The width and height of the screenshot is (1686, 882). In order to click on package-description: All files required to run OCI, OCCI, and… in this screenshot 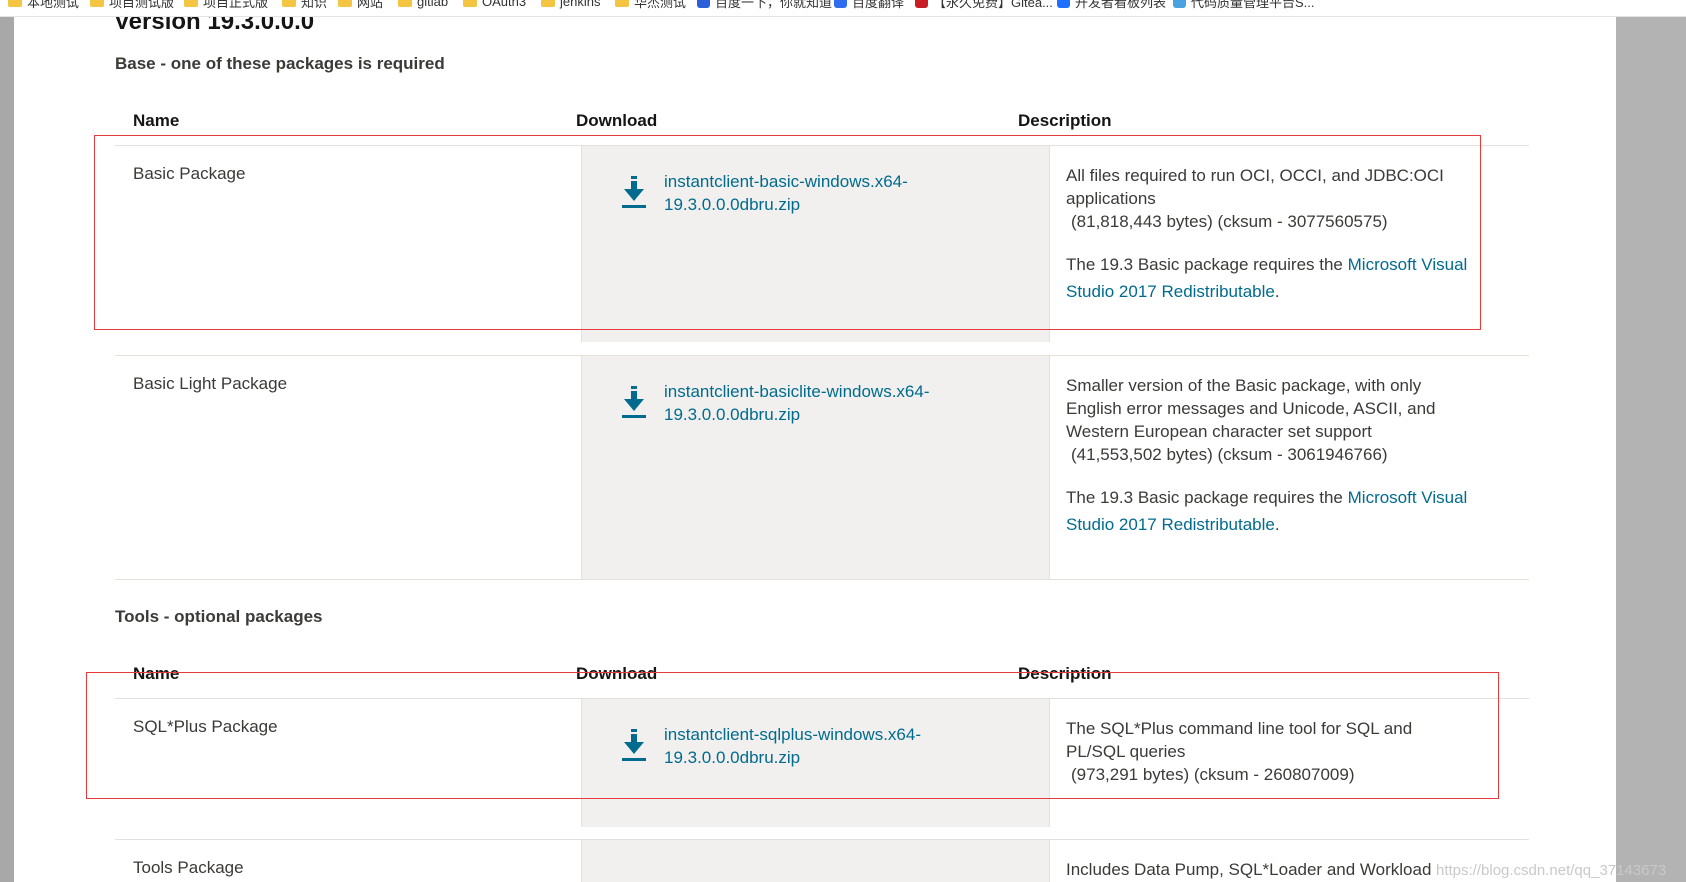, I will do `click(1286, 234)`.